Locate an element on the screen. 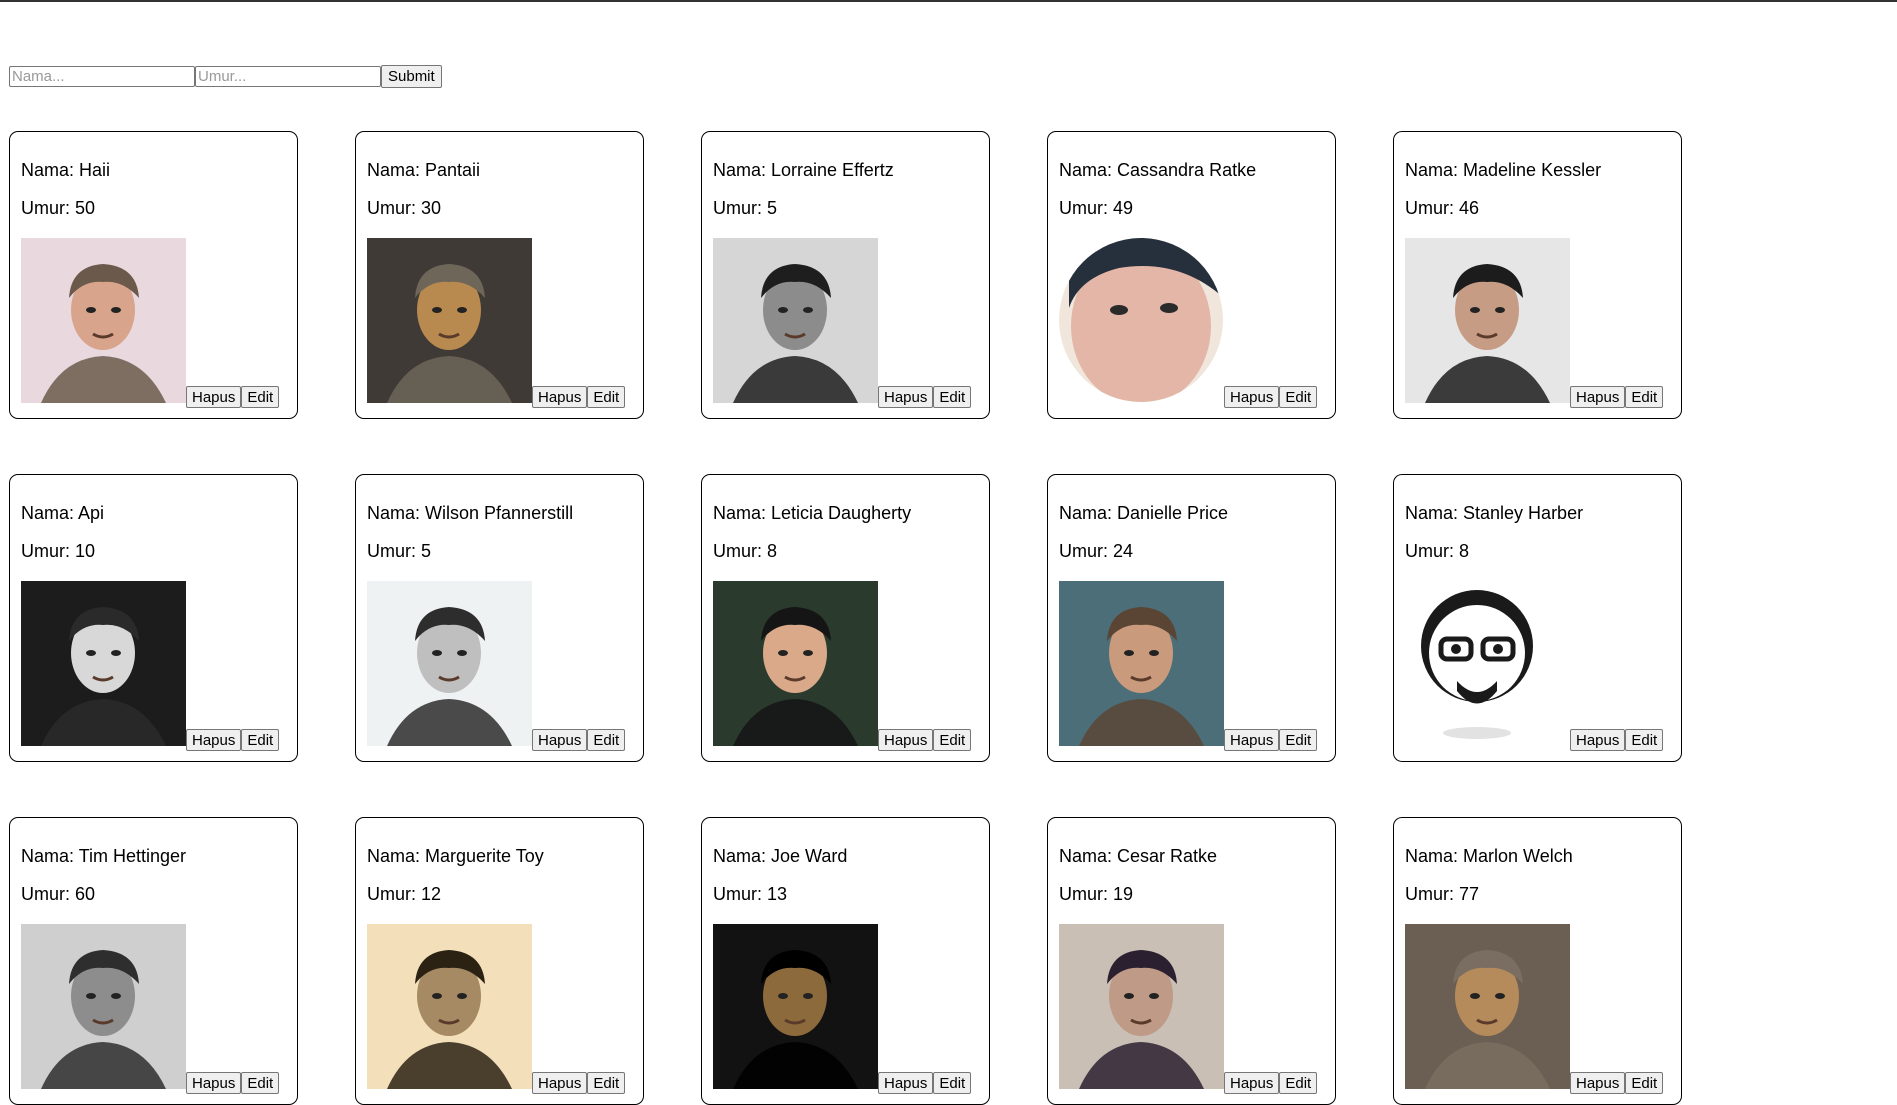 This screenshot has width=1897, height=1105. person-name: Nama: Marguerite Toy is located at coordinates (455, 856).